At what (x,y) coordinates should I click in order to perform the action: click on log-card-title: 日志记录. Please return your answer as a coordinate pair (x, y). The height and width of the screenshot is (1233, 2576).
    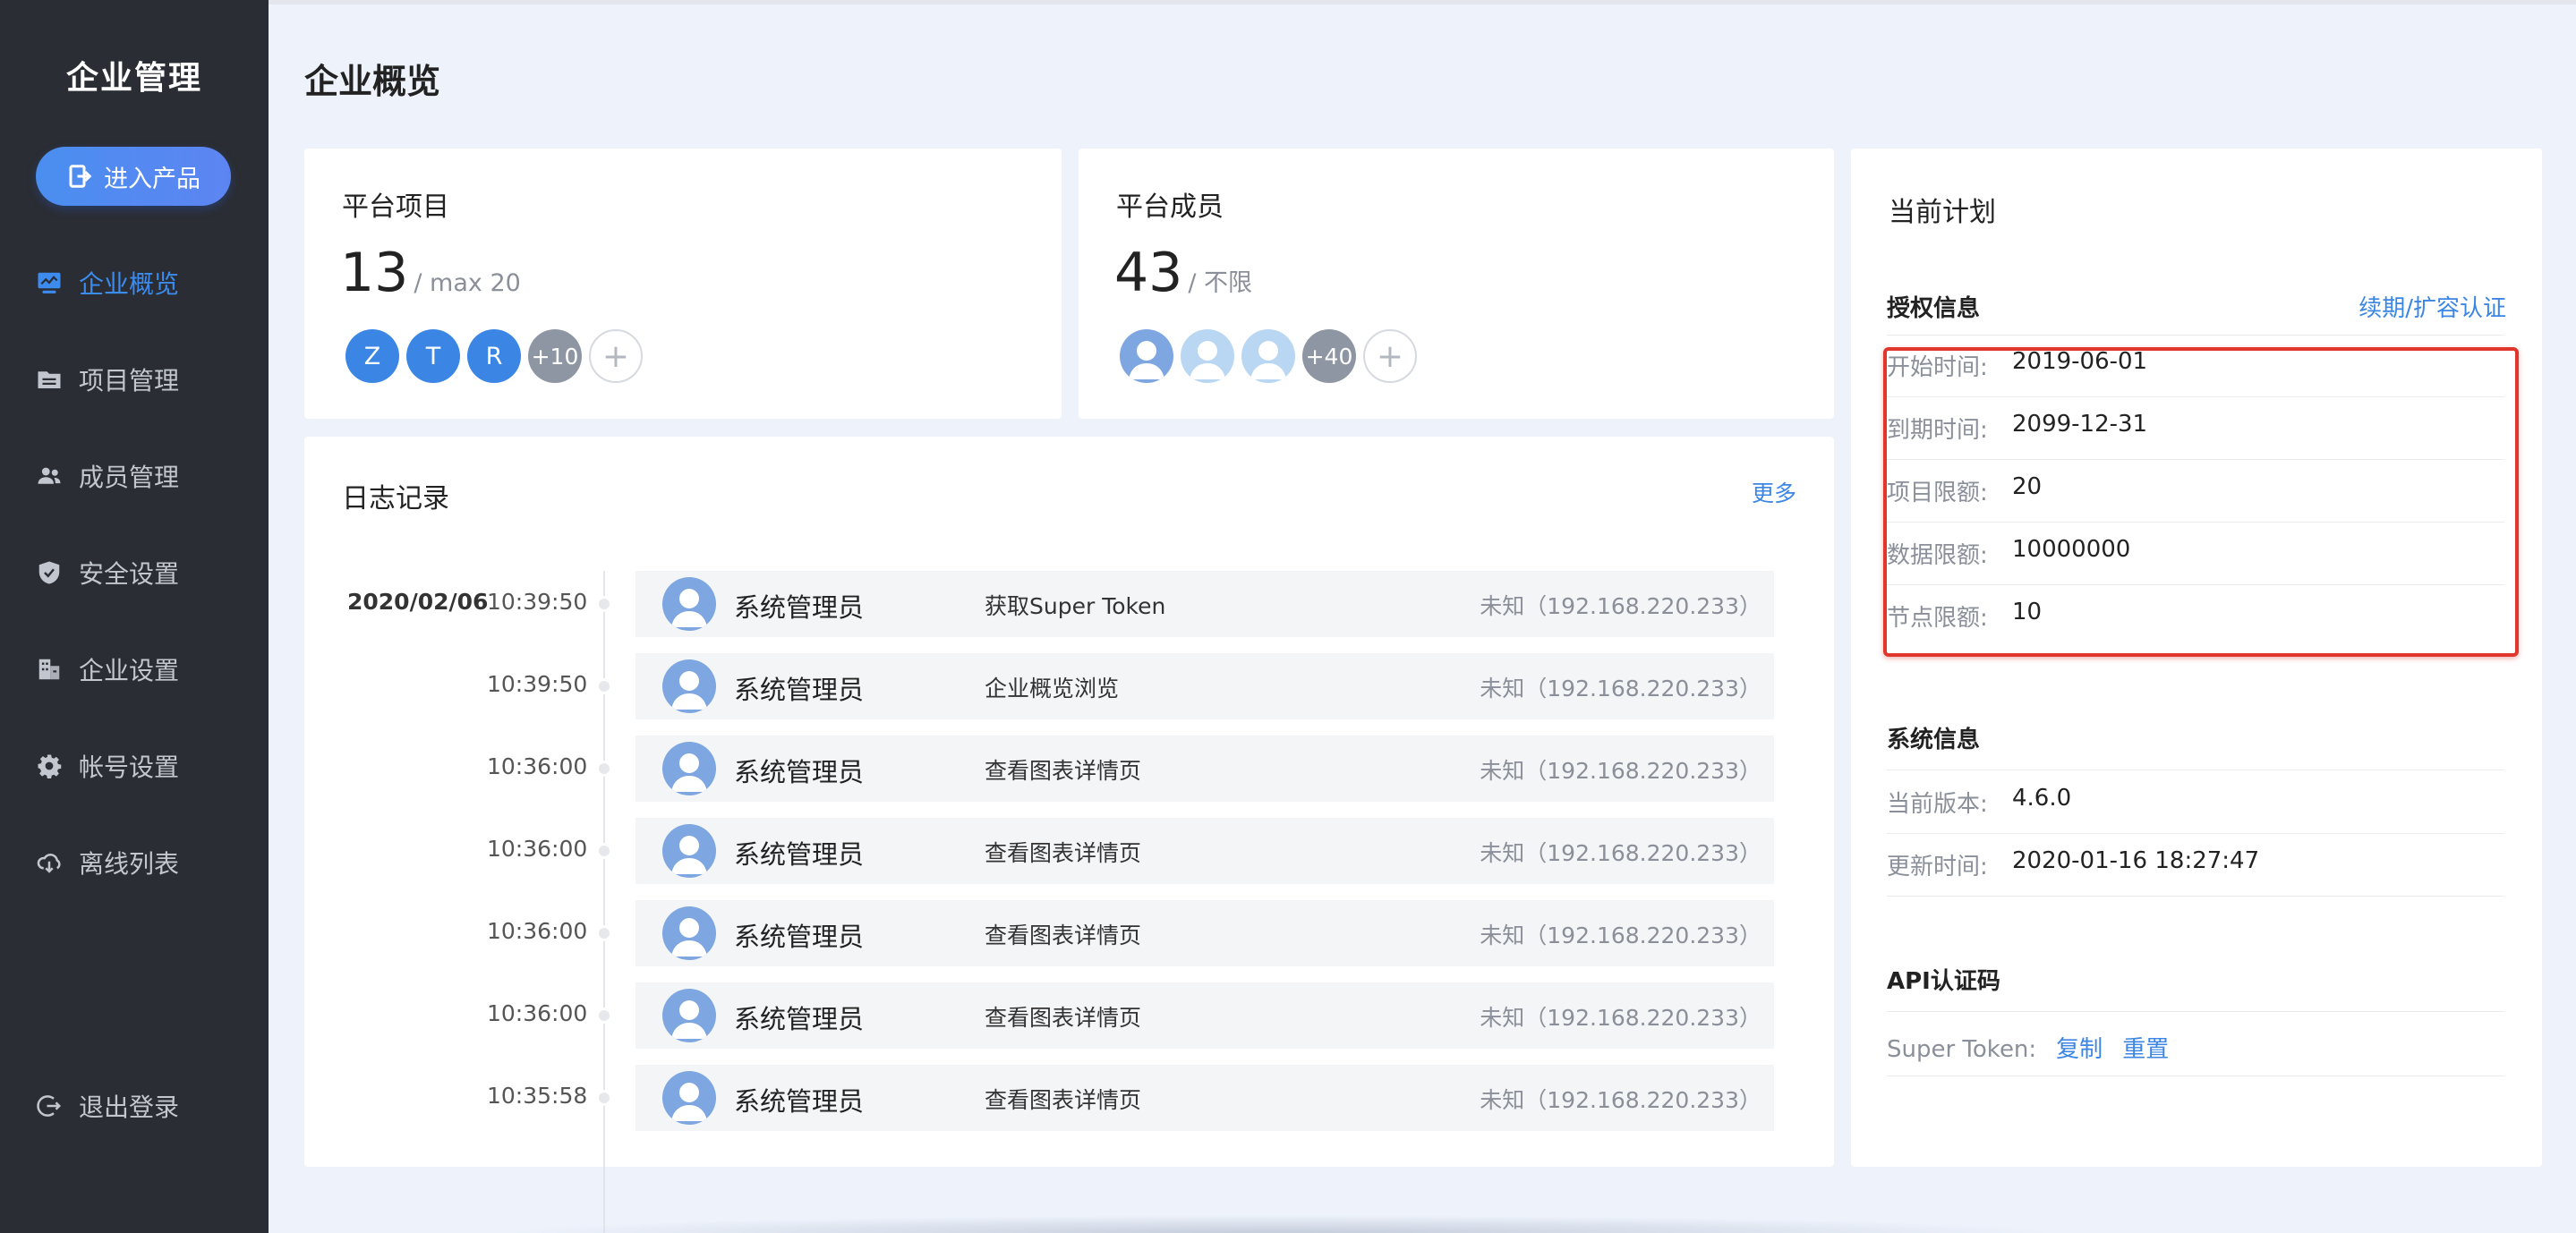
    Looking at the image, I should click on (395, 498).